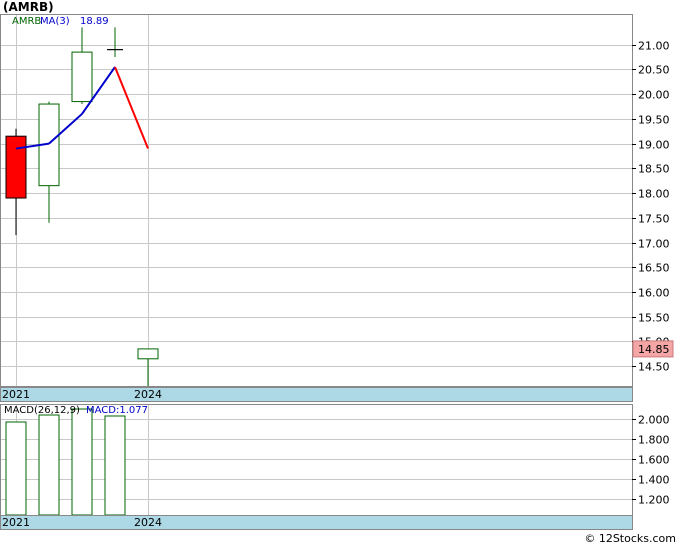  I want to click on price-tick-label: 19.00, so click(654, 145).